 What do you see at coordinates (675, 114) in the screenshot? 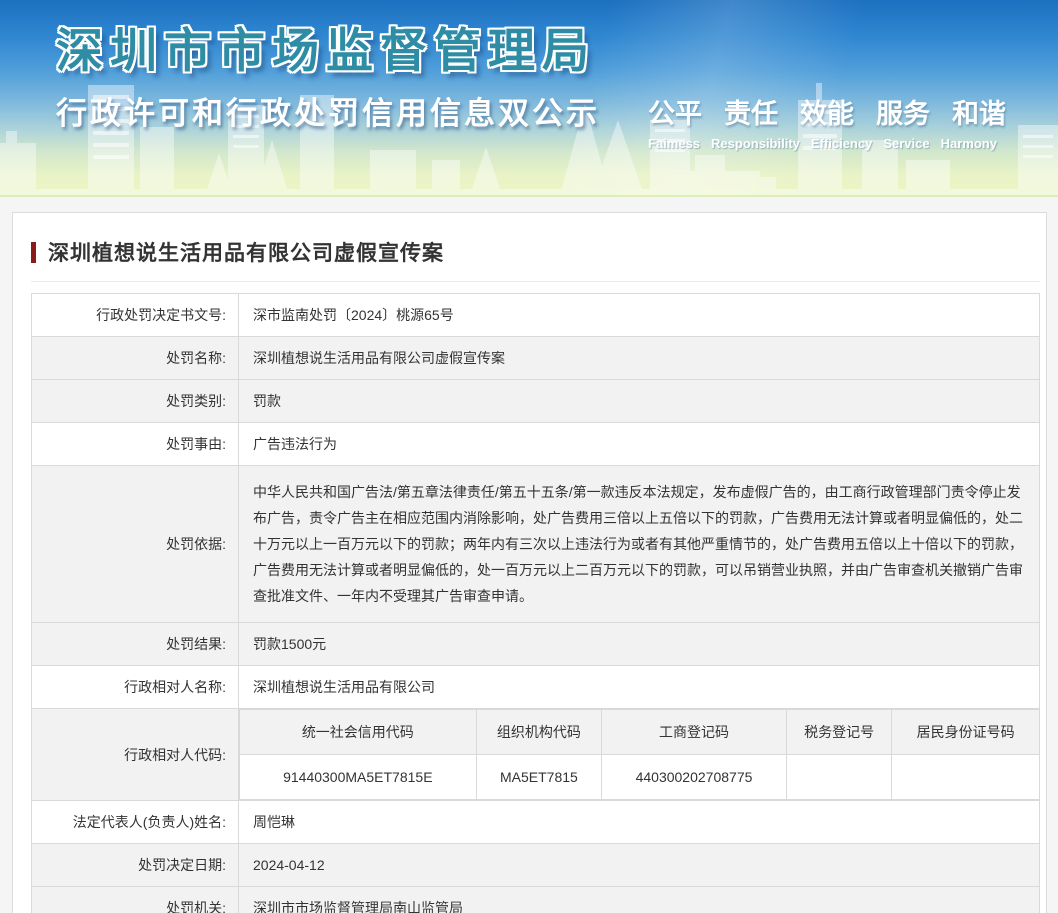
I see `motto-word: 公平` at bounding box center [675, 114].